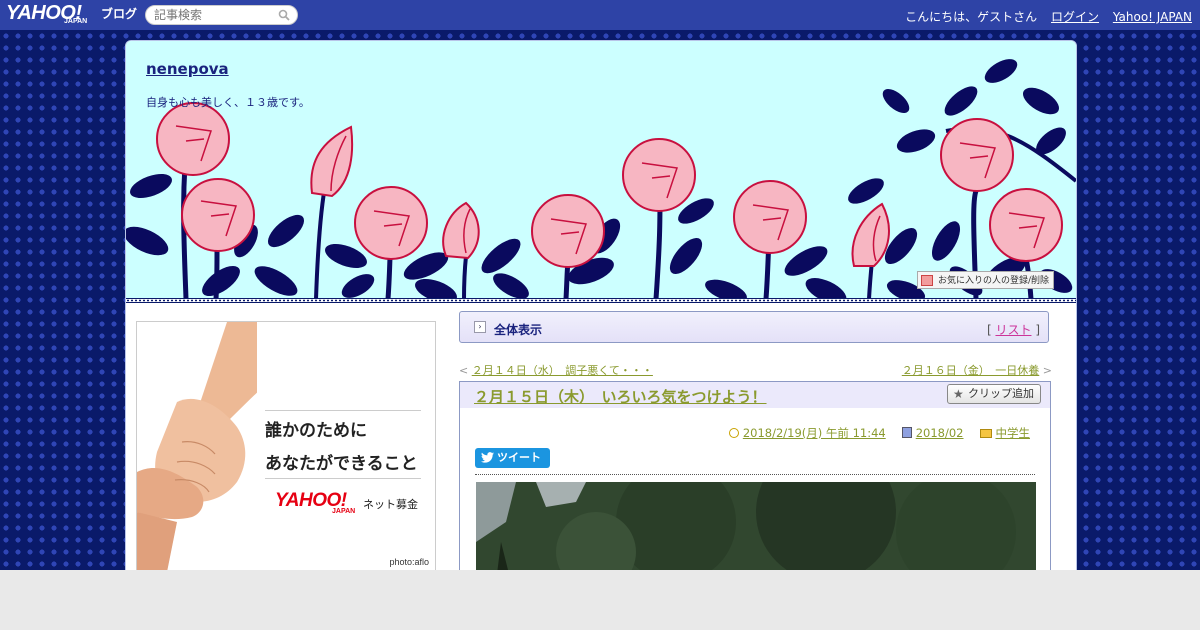 This screenshot has width=1200, height=630. What do you see at coordinates (343, 410) in the screenshot?
I see `ad-divider-top` at bounding box center [343, 410].